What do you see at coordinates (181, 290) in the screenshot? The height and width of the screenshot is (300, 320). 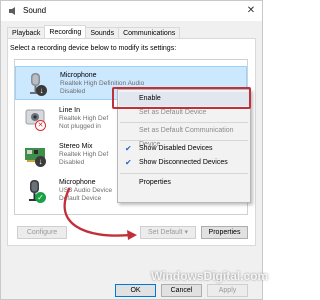 I see `cancel-button: Cancel` at bounding box center [181, 290].